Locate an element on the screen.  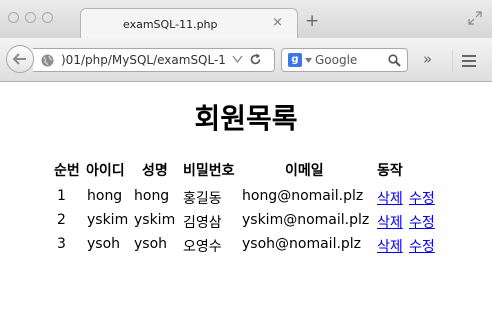
tab-close-icon: × is located at coordinates (277, 22).